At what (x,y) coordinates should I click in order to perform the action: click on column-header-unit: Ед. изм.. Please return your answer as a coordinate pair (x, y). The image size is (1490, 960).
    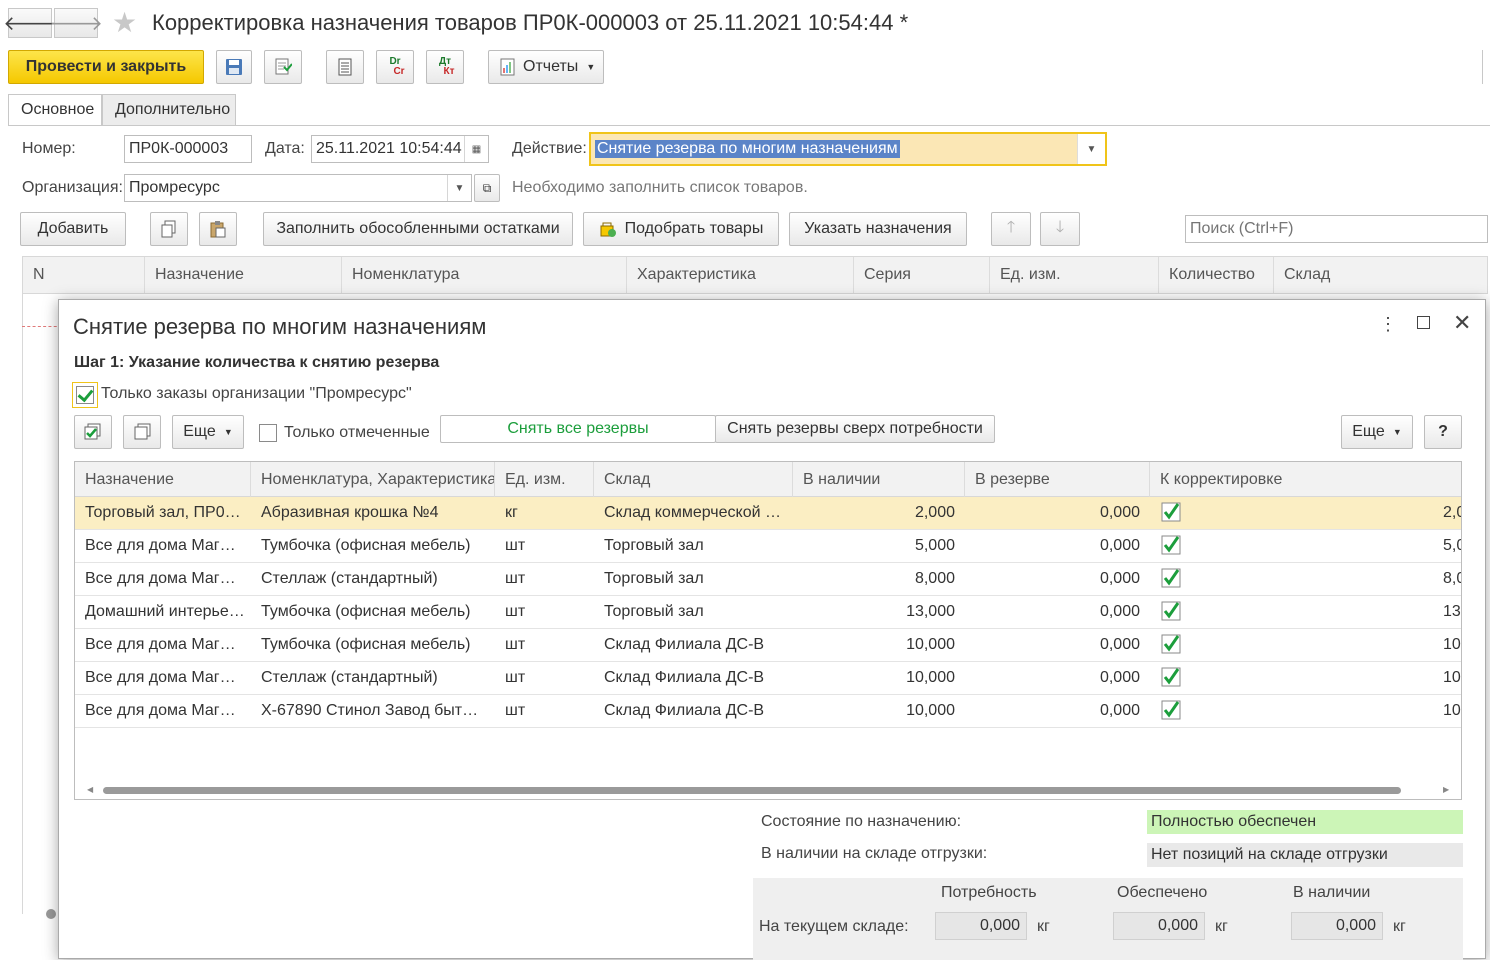
    Looking at the image, I should click on (1074, 275).